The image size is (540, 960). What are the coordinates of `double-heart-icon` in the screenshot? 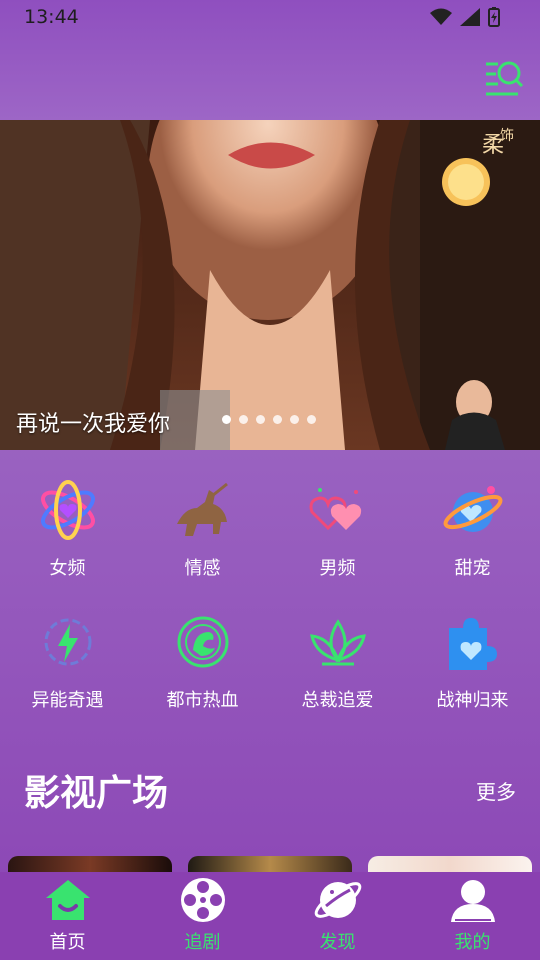 It's located at (335, 509).